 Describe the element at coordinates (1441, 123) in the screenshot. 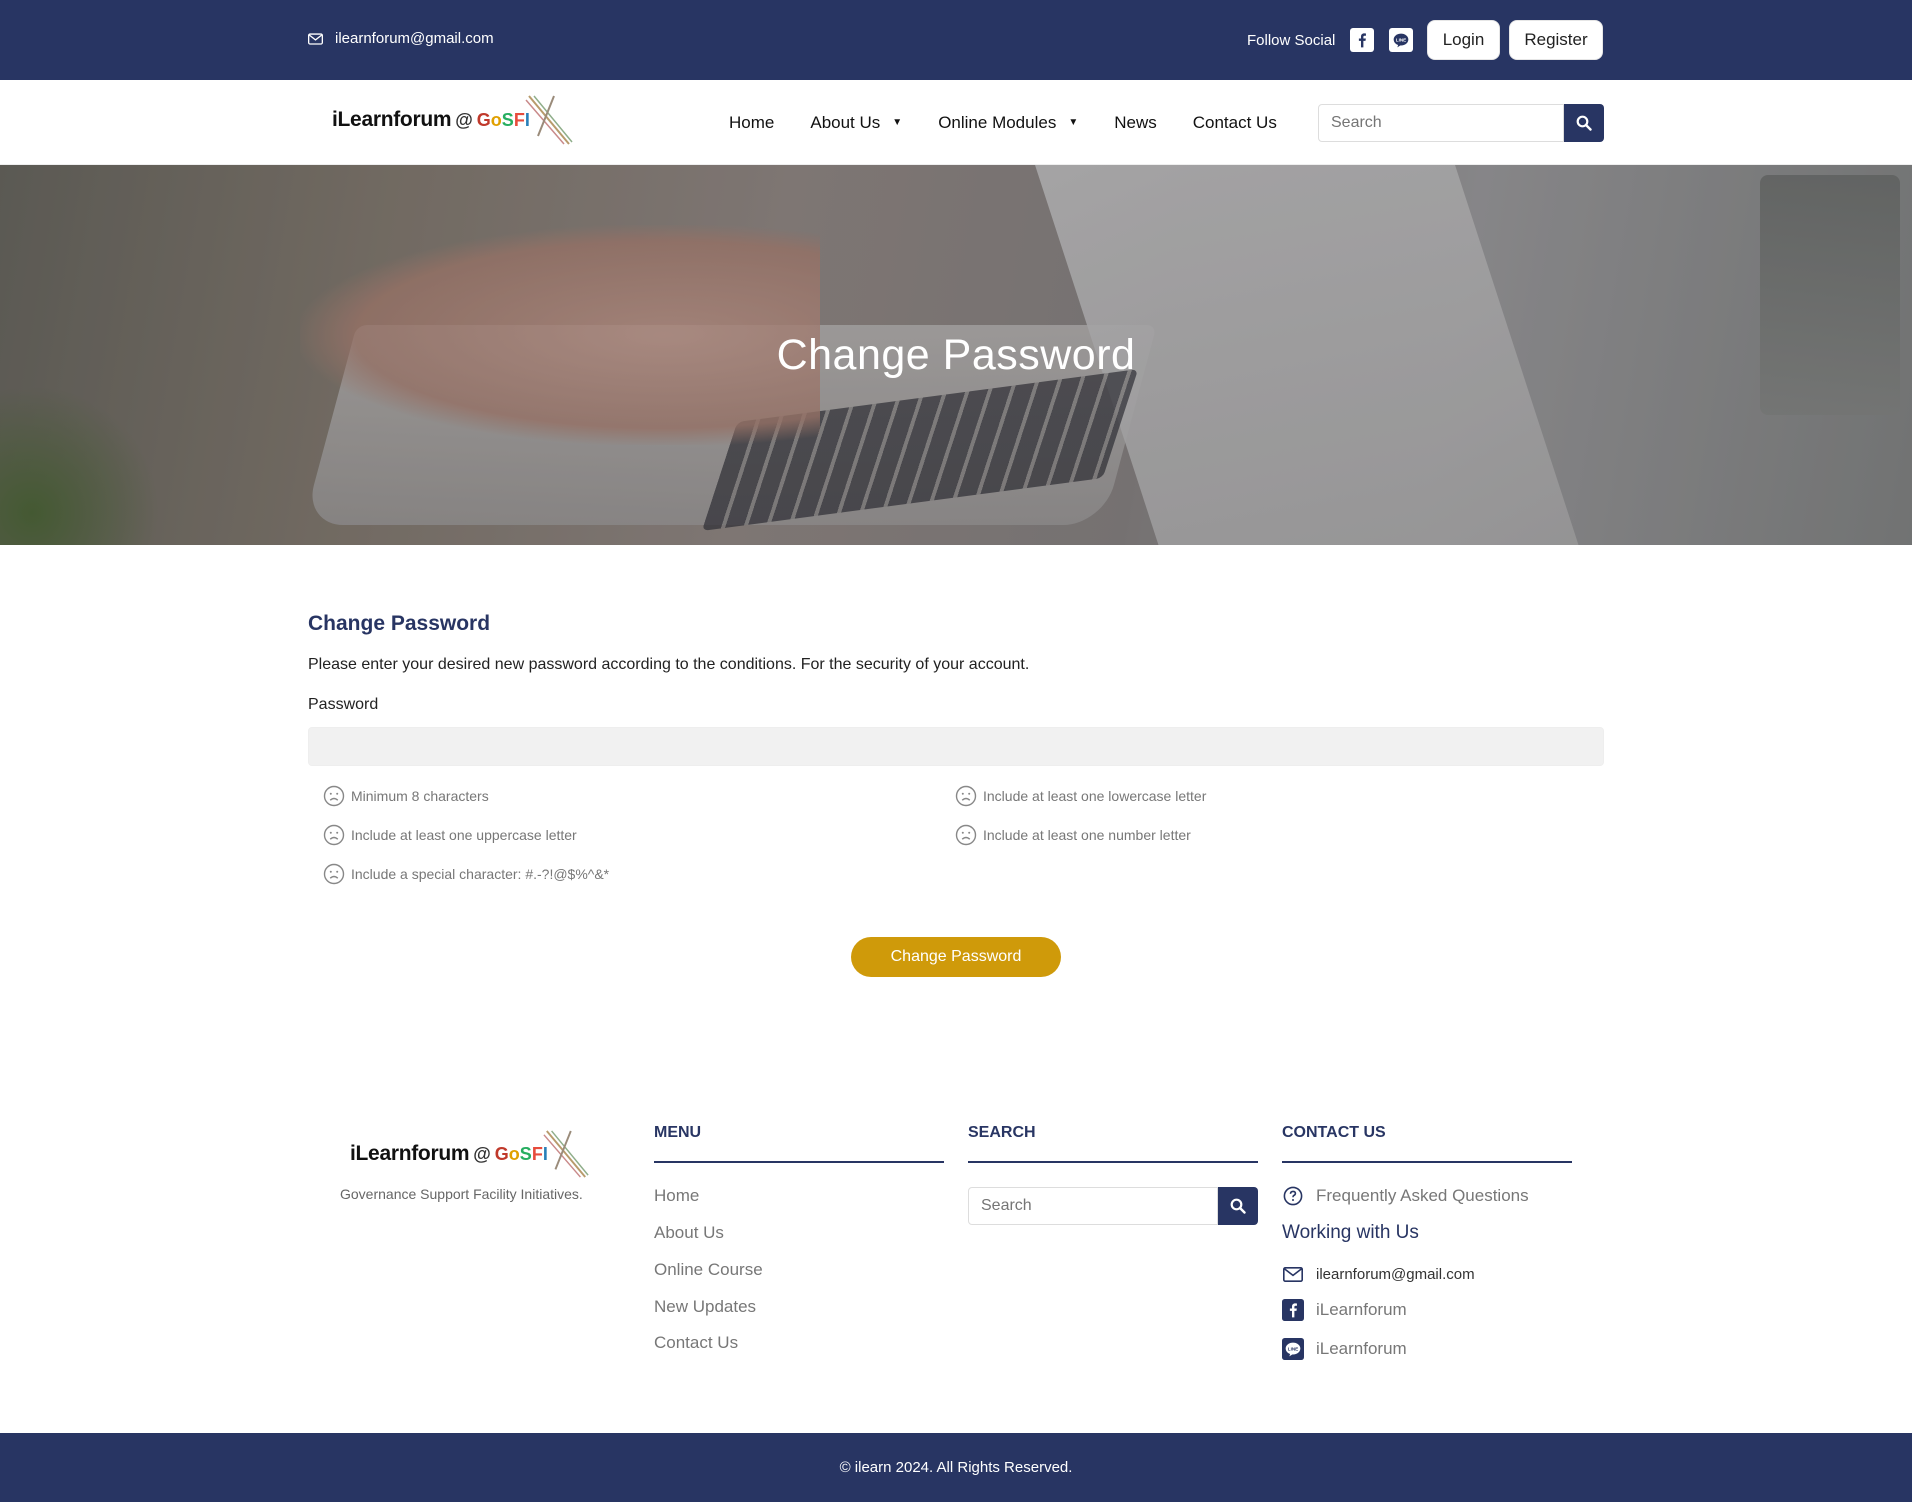

I see `nav-search-input` at that location.